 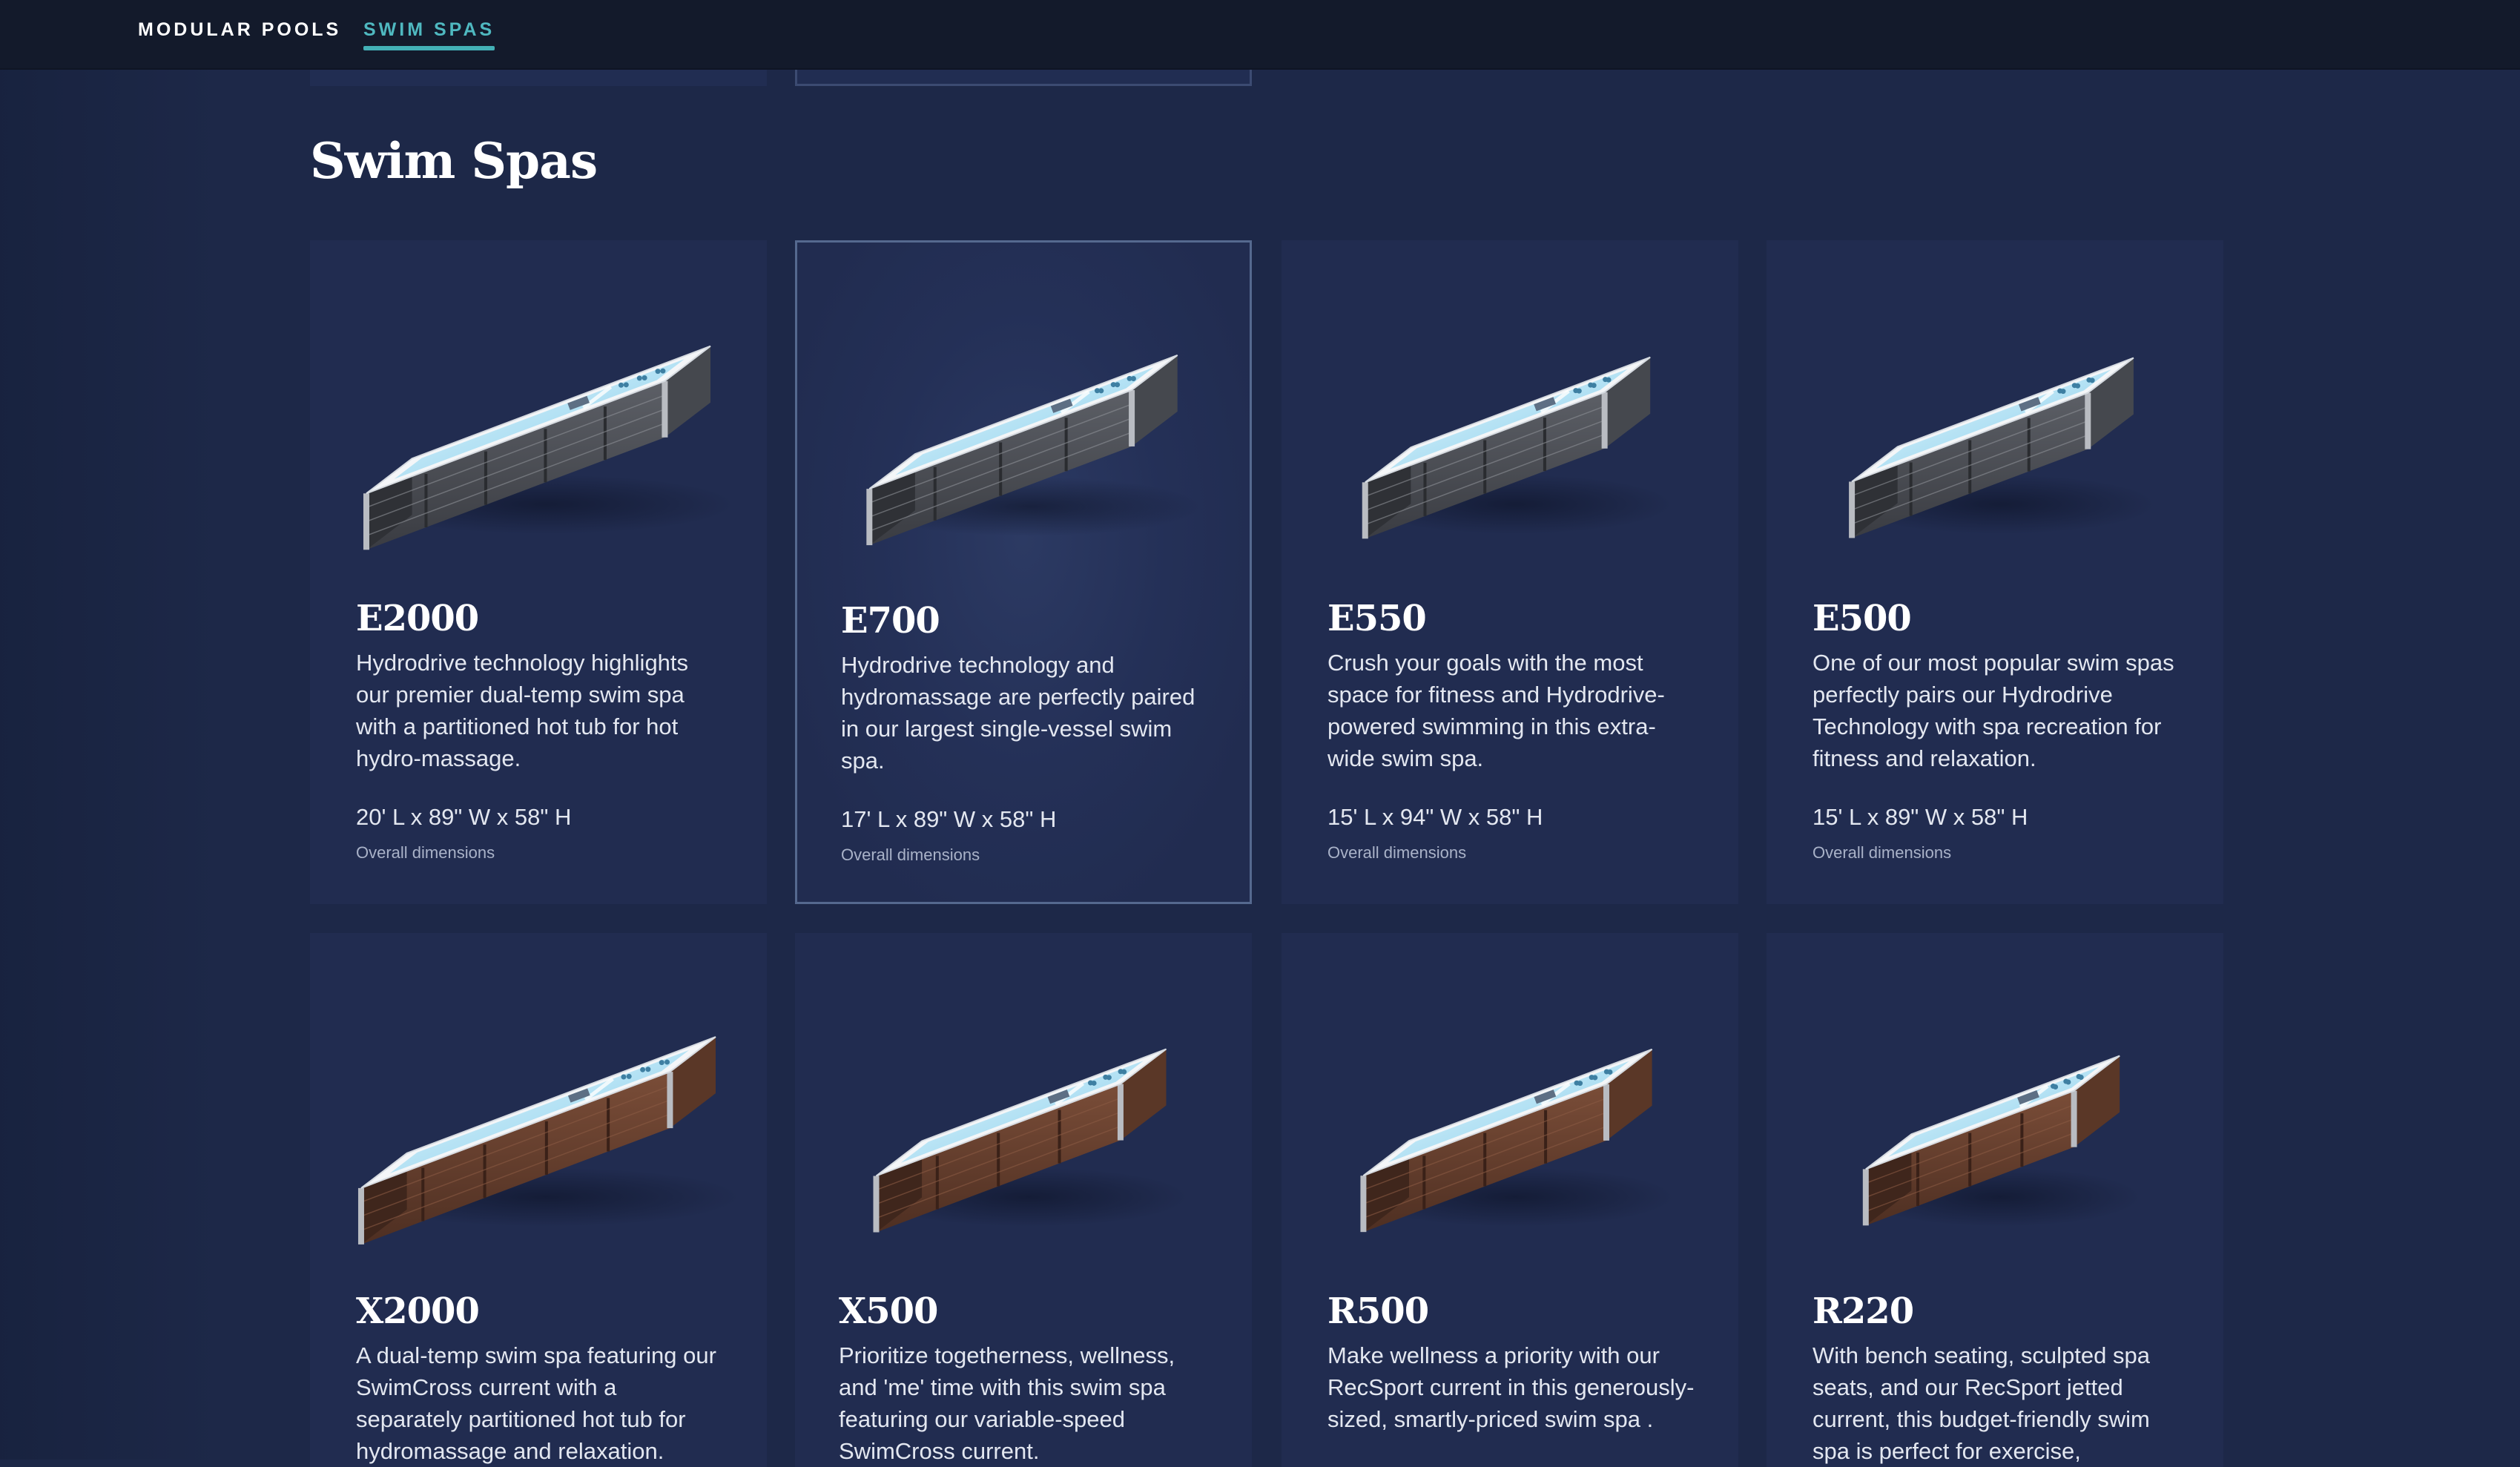 I want to click on product-dimensions: 15' L x 94" W x 58" H, so click(x=1435, y=817).